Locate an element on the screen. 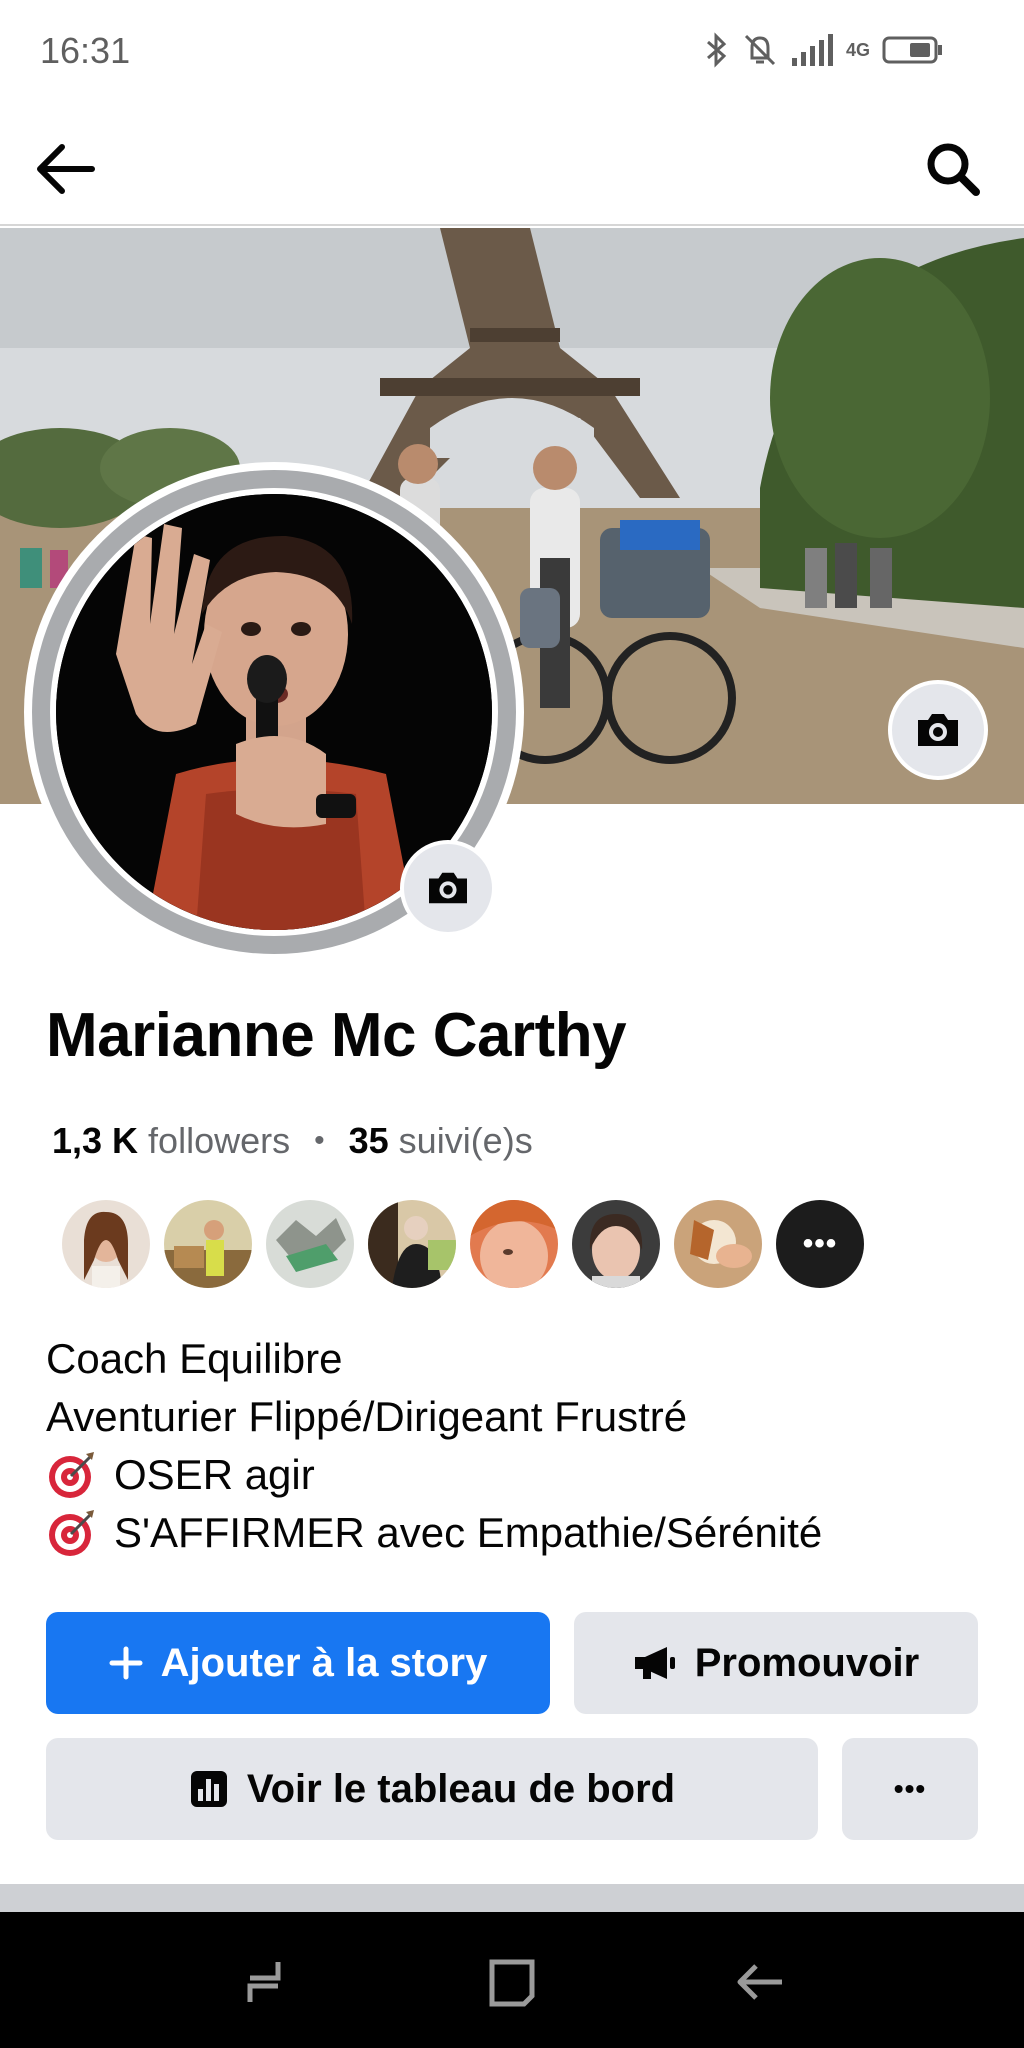 This screenshot has height=2048, width=1024. app-header is located at coordinates (512, 165).